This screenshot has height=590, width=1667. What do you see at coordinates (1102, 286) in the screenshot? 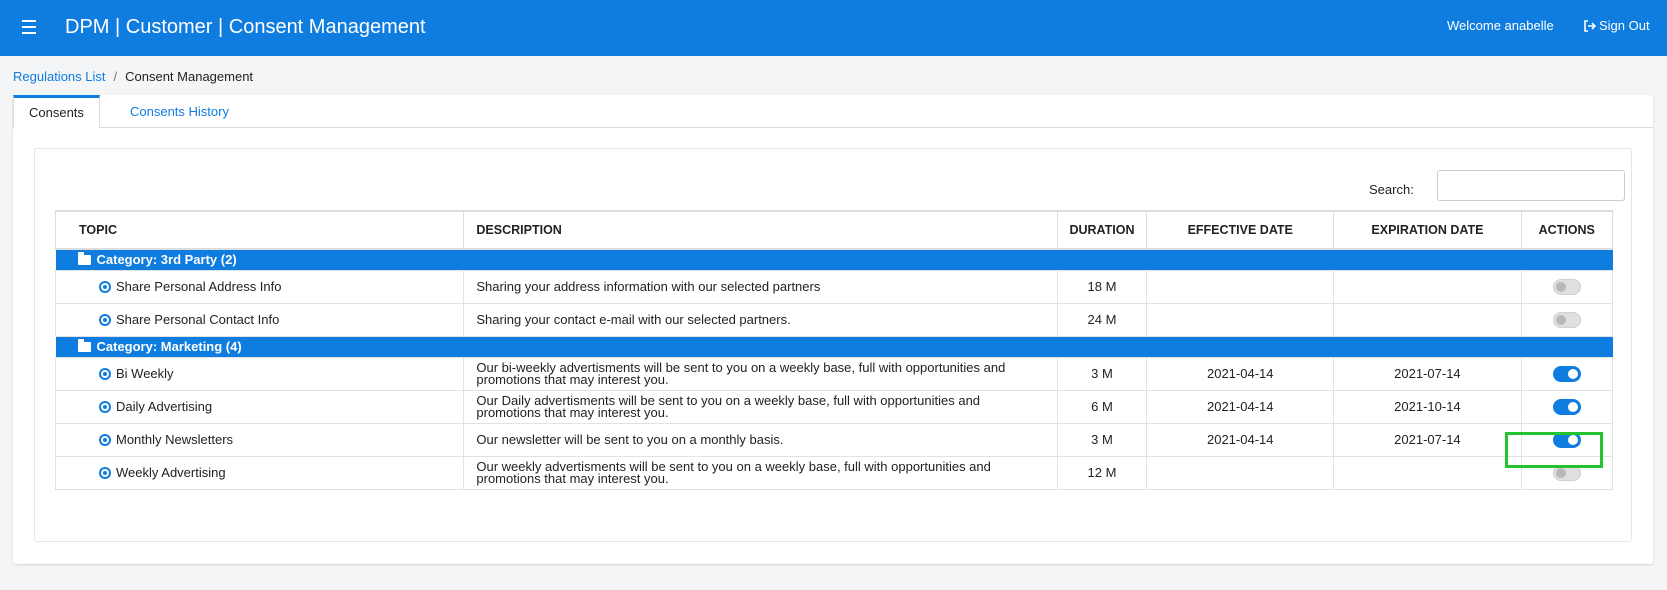
I see `duration-cell: 18 M` at bounding box center [1102, 286].